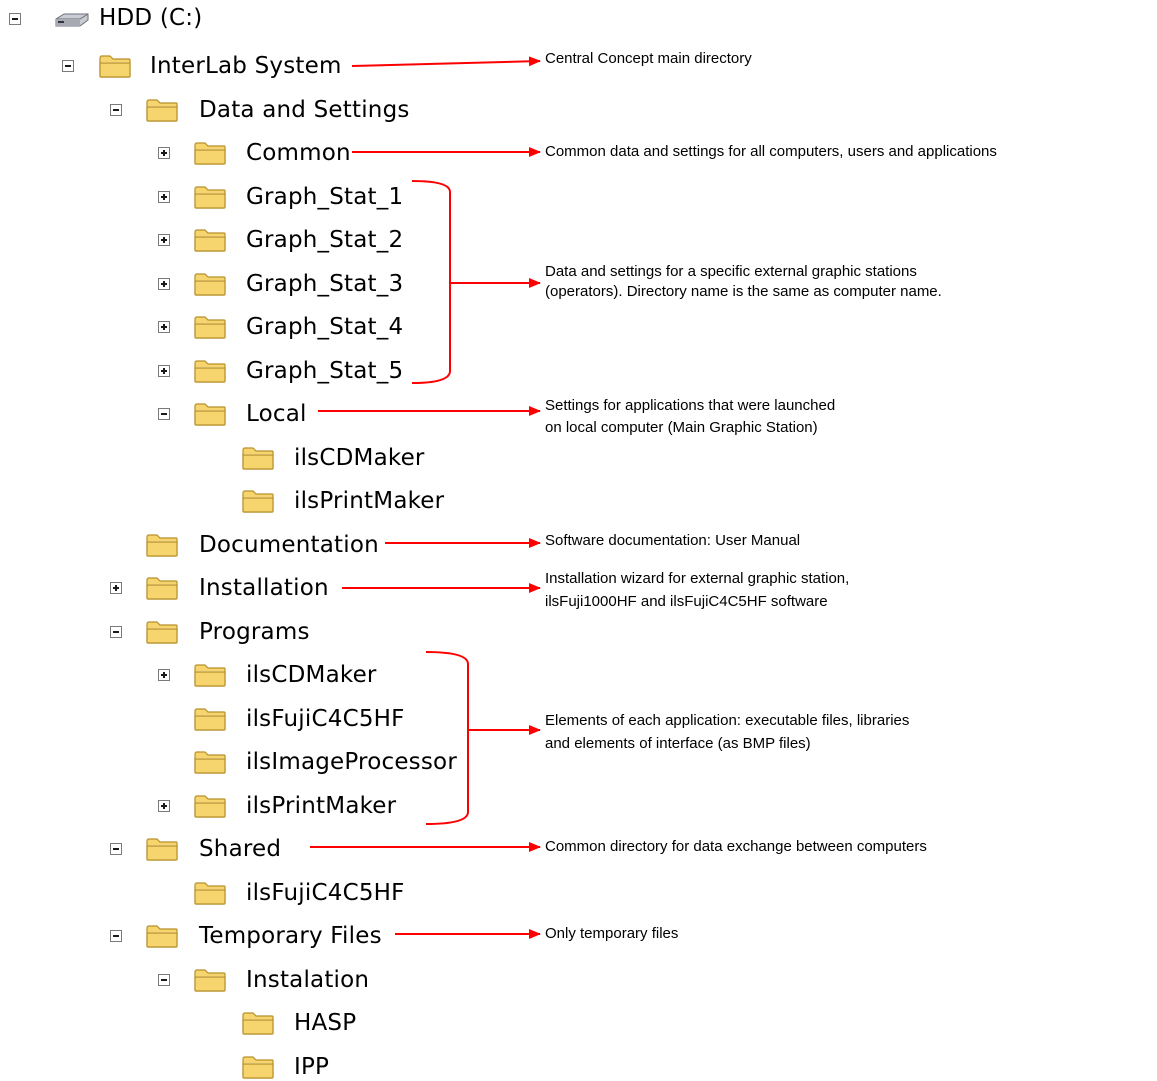 The width and height of the screenshot is (1157, 1081). I want to click on folder-label-instalation: Instalation, so click(307, 980).